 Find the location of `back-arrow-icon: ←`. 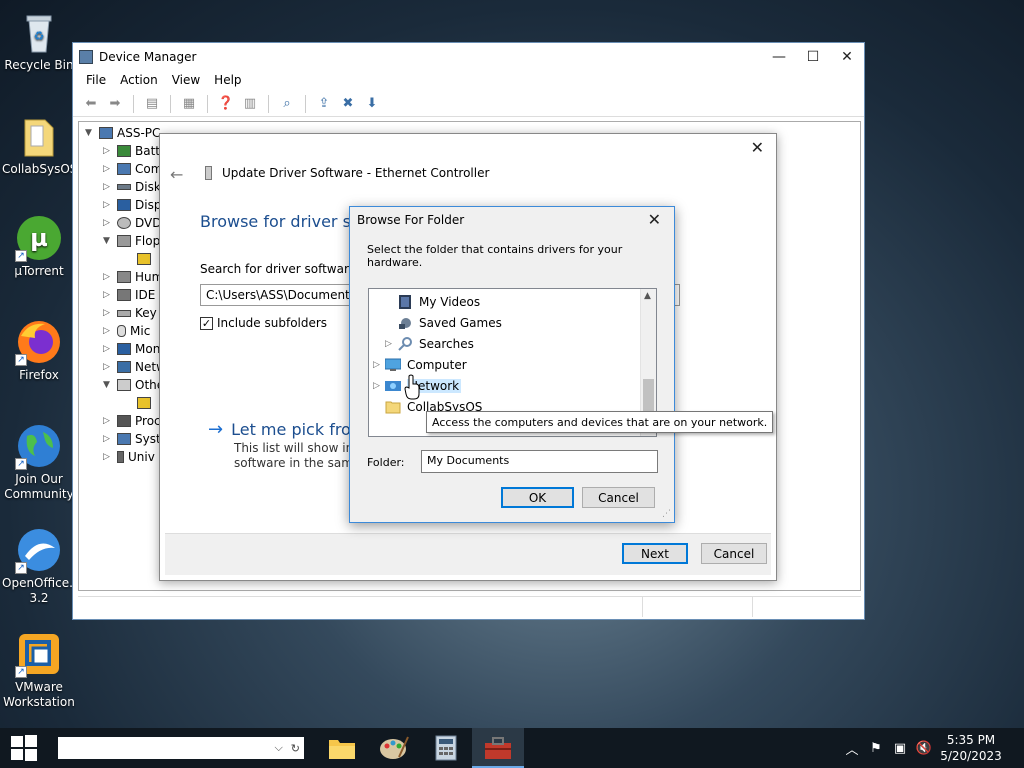

back-arrow-icon: ← is located at coordinates (176, 174).